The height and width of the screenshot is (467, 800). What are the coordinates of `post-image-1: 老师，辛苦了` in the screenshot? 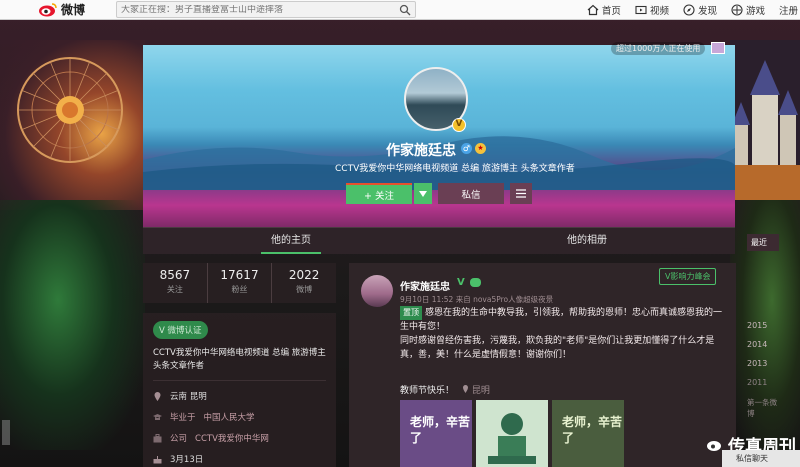 It's located at (436, 433).